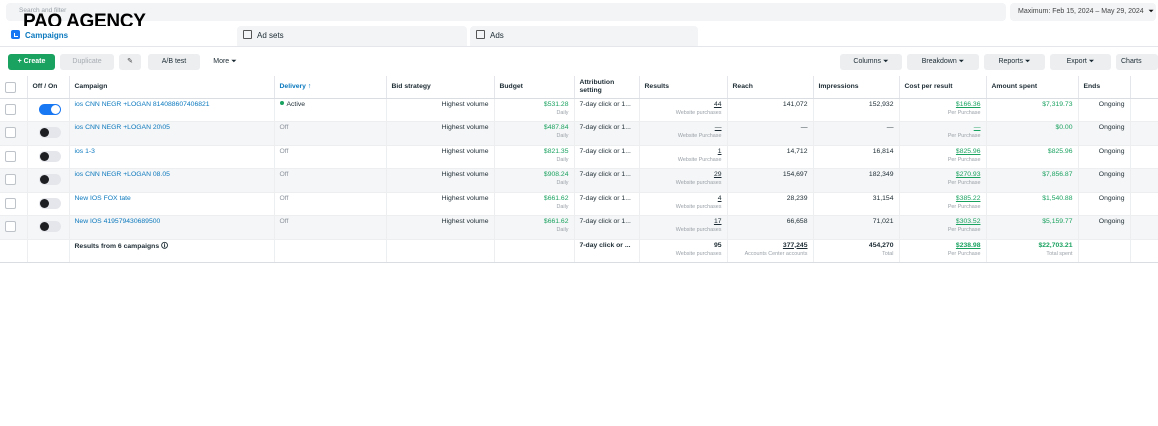  Describe the element at coordinates (172, 87) in the screenshot. I see `col-campaign: Campaign` at that location.